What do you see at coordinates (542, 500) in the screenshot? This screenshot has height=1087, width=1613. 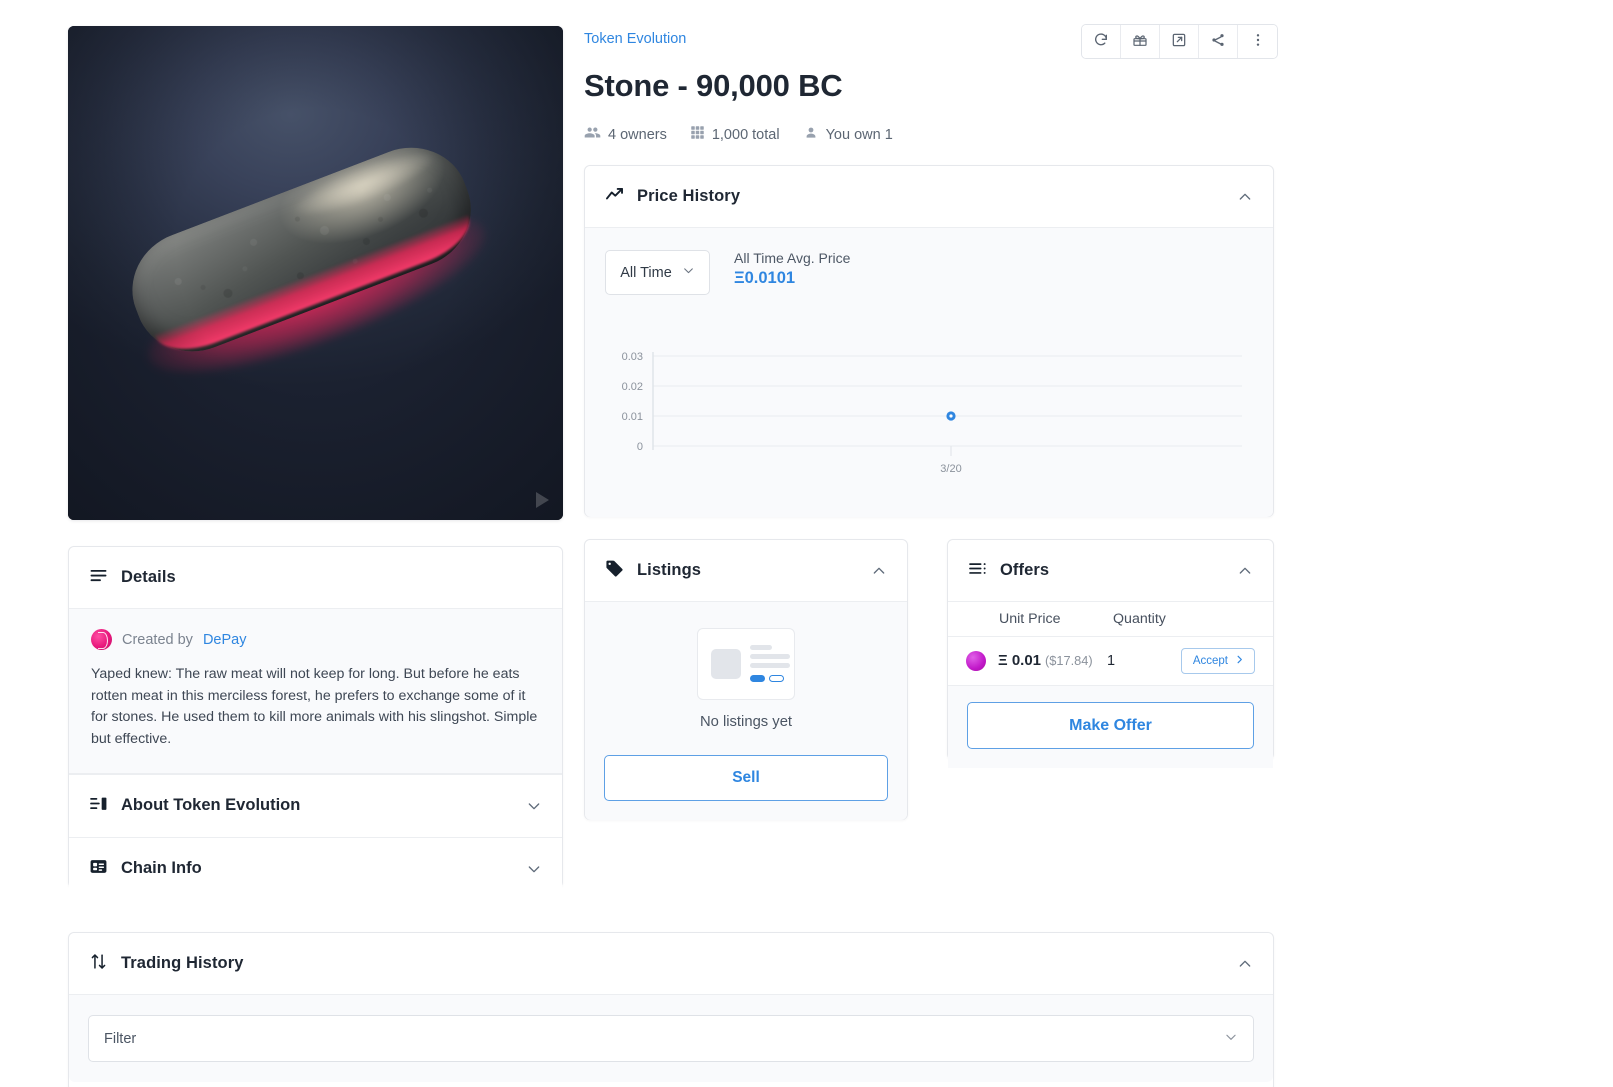 I see `play-icon` at bounding box center [542, 500].